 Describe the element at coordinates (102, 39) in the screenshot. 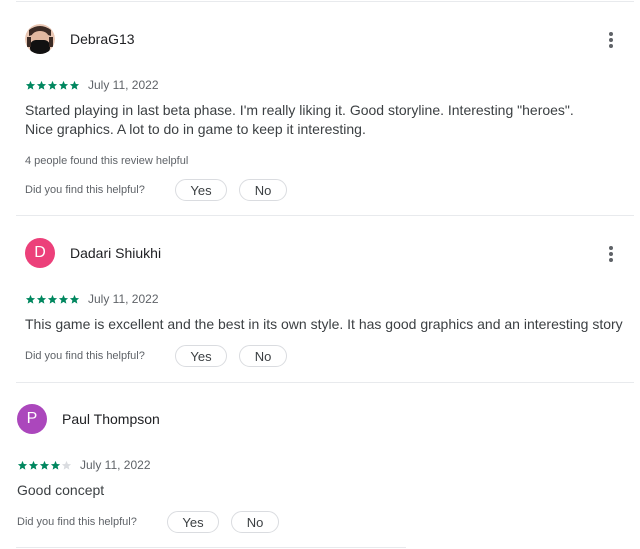

I see `review-author: DebraG13` at that location.